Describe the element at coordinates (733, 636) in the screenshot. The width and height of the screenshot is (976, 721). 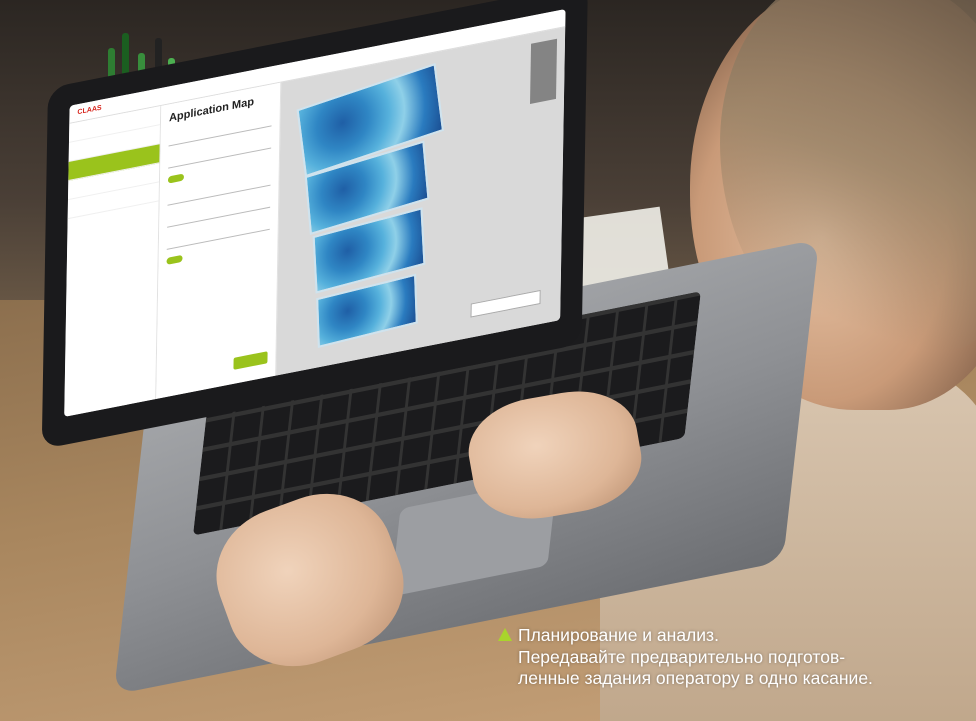
I see `caption-line: Планирование и анализ.` at that location.